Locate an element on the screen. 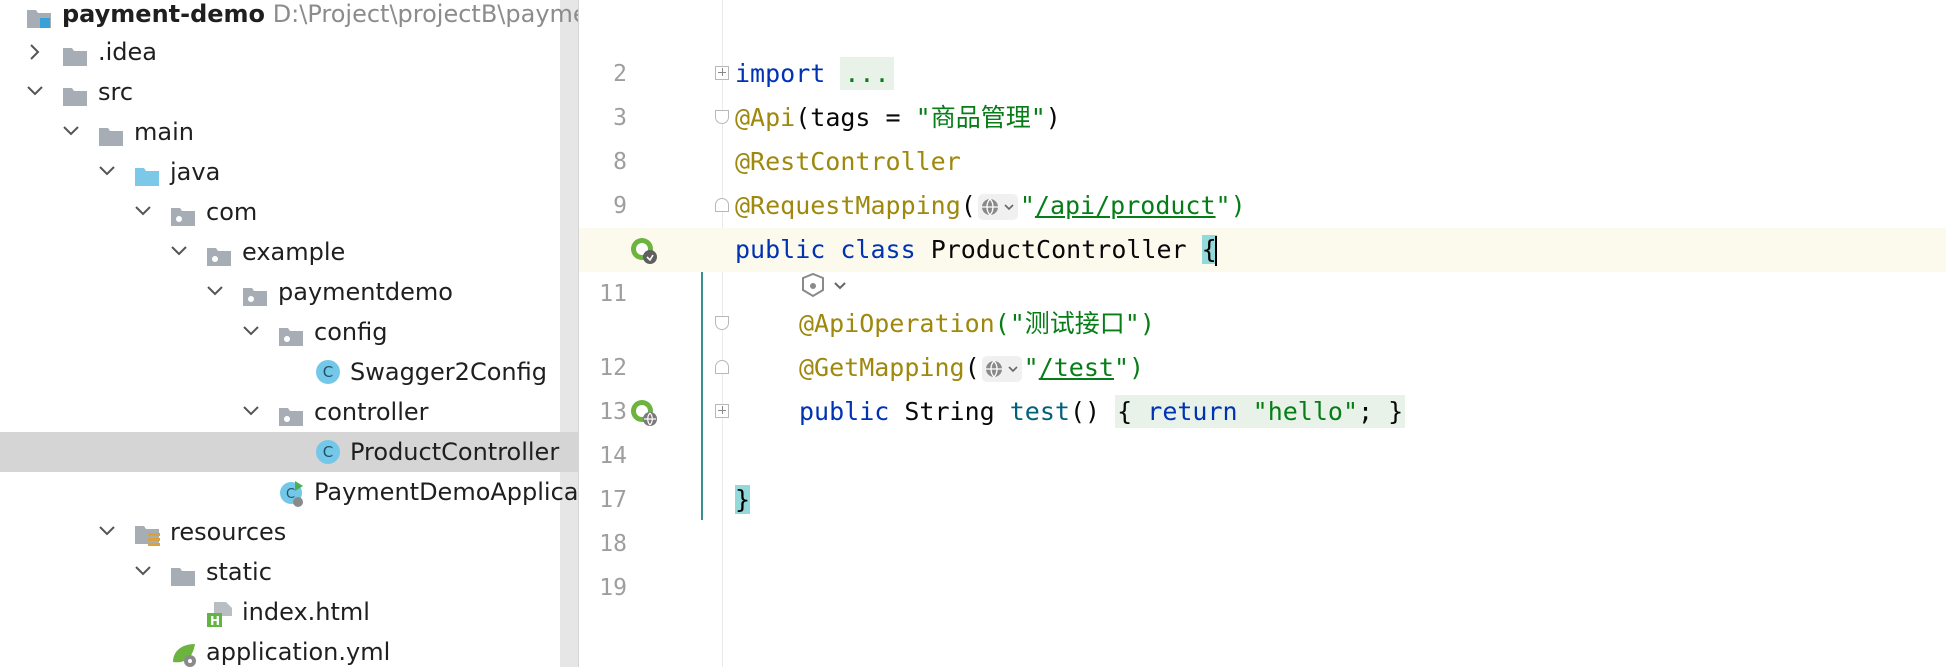  code-line-10: 10 @RequestMapping("/api/product") is located at coordinates (1262, 223).